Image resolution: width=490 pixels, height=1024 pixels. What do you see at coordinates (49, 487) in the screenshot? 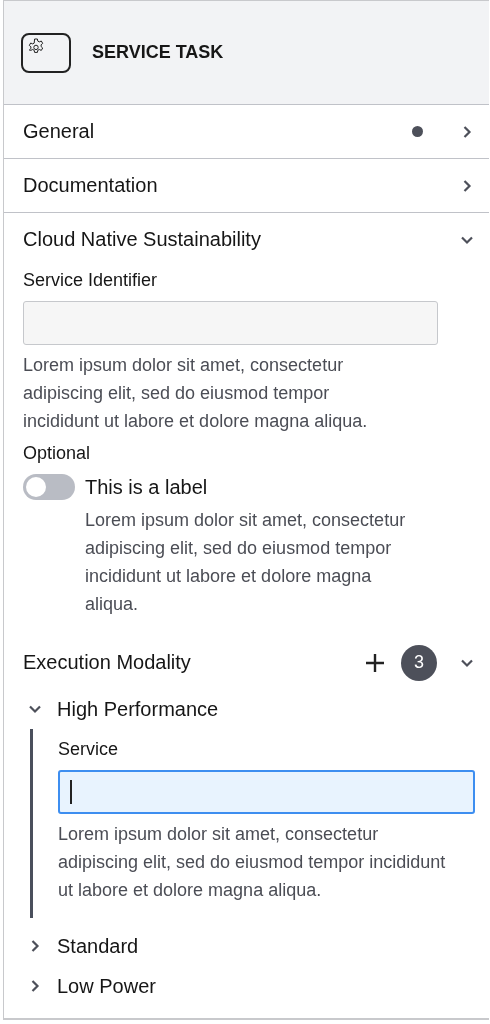
I see `toggle-switch` at bounding box center [49, 487].